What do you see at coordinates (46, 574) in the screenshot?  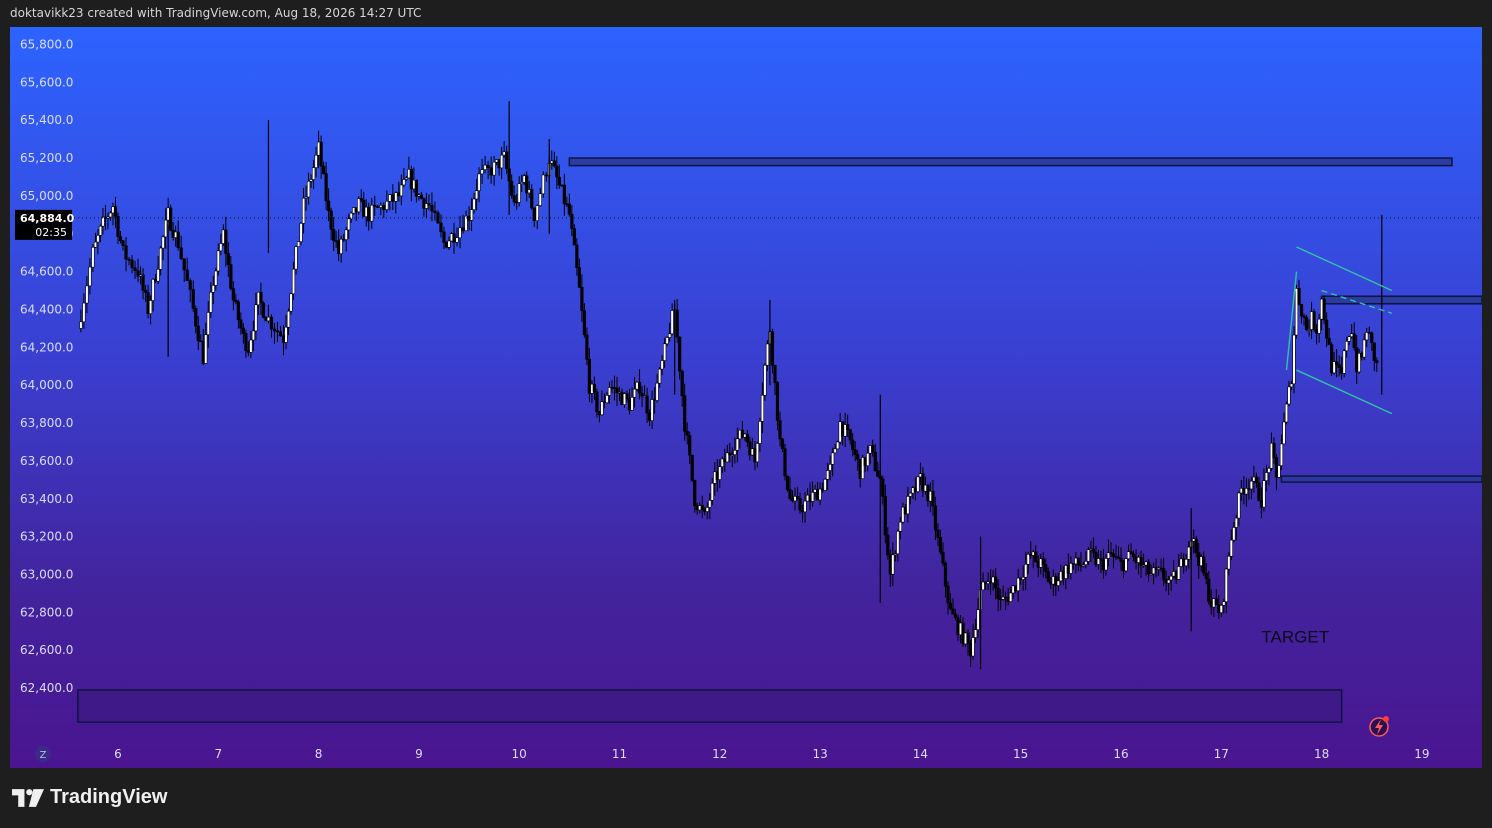 I see `y-tick-label: 63,000.0` at bounding box center [46, 574].